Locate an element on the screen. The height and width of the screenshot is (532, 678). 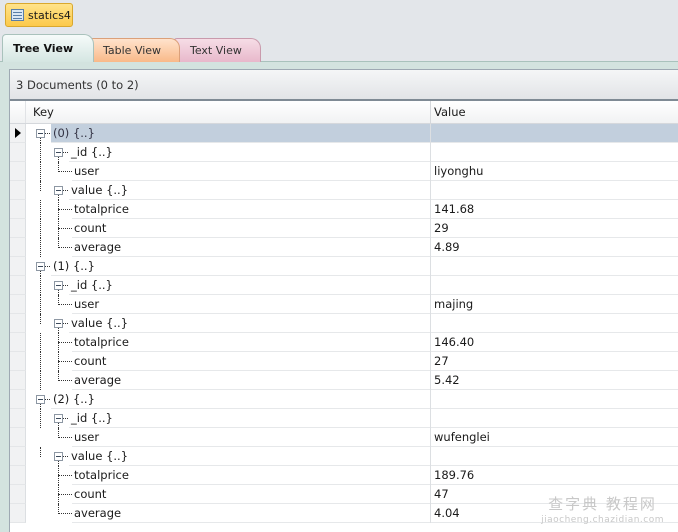
table-row: totalprice 141.68 is located at coordinates (344, 209).